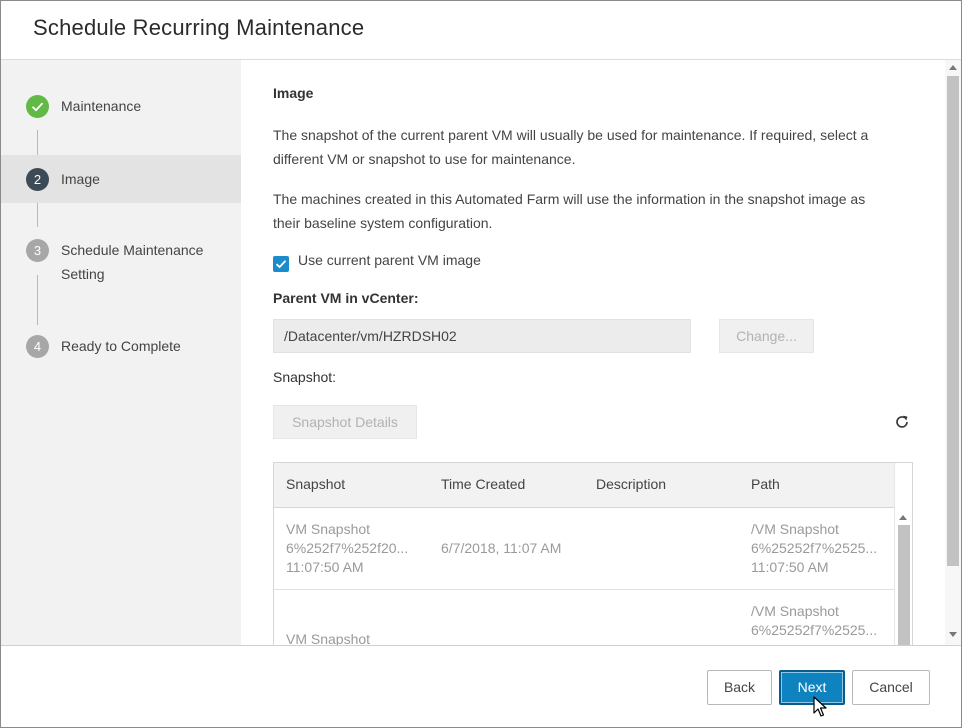 The height and width of the screenshot is (728, 962). Describe the element at coordinates (345, 422) in the screenshot. I see `snapshot-details-button: Snapshot Details` at that location.